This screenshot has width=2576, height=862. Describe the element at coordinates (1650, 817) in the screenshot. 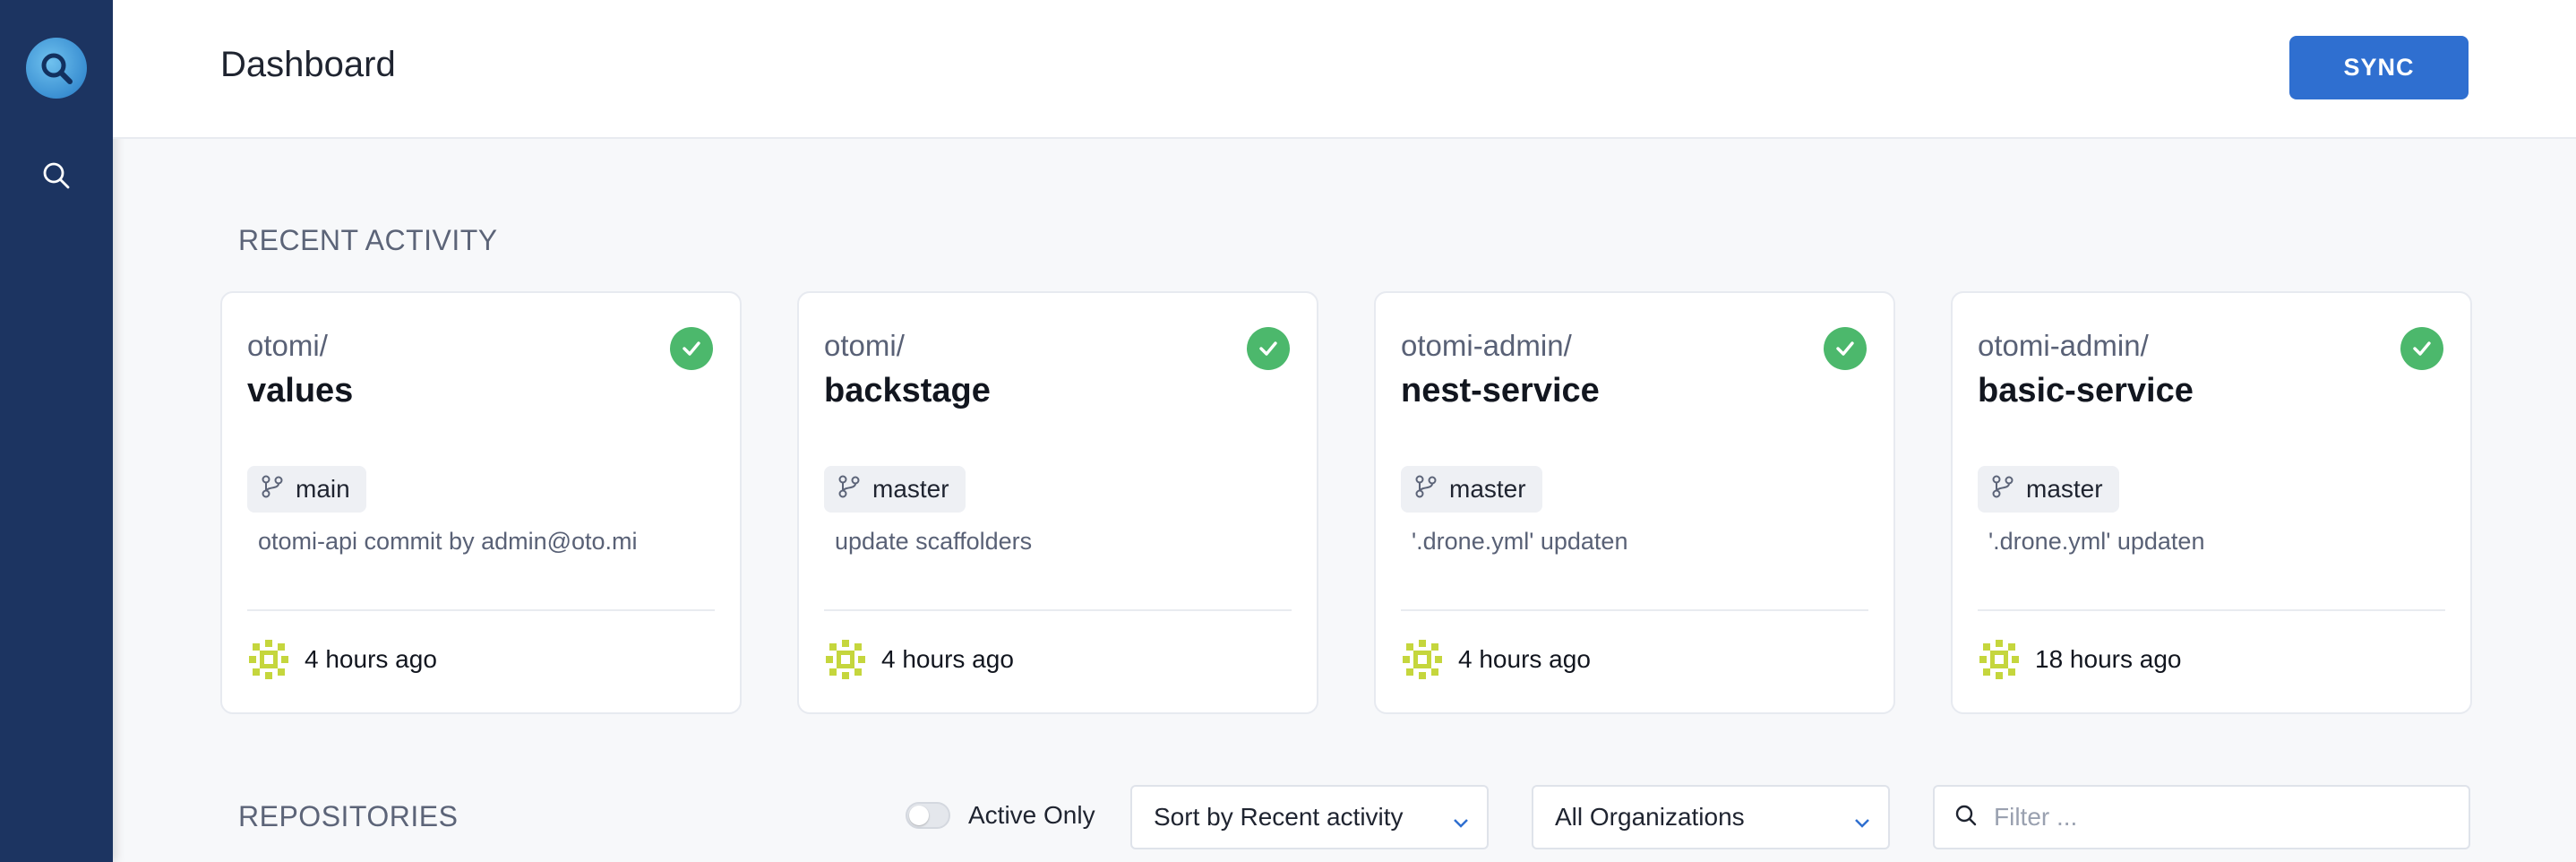

I see `organization-select-value: All Organizations` at that location.